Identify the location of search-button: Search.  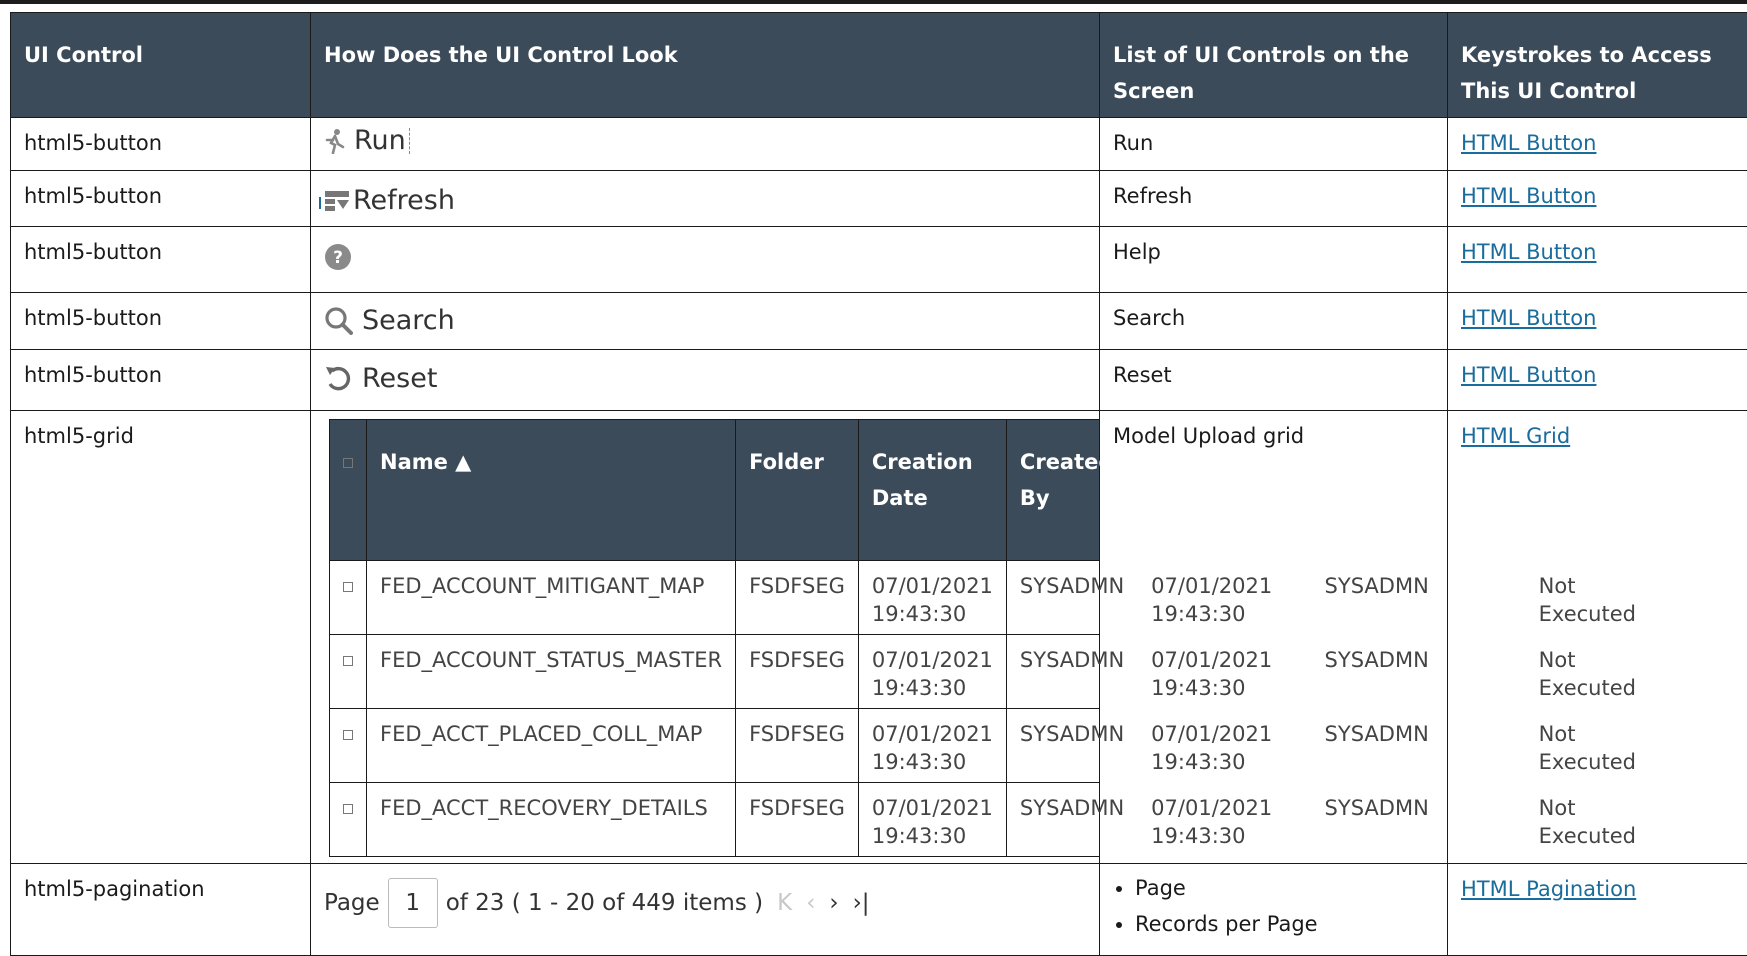
(389, 321).